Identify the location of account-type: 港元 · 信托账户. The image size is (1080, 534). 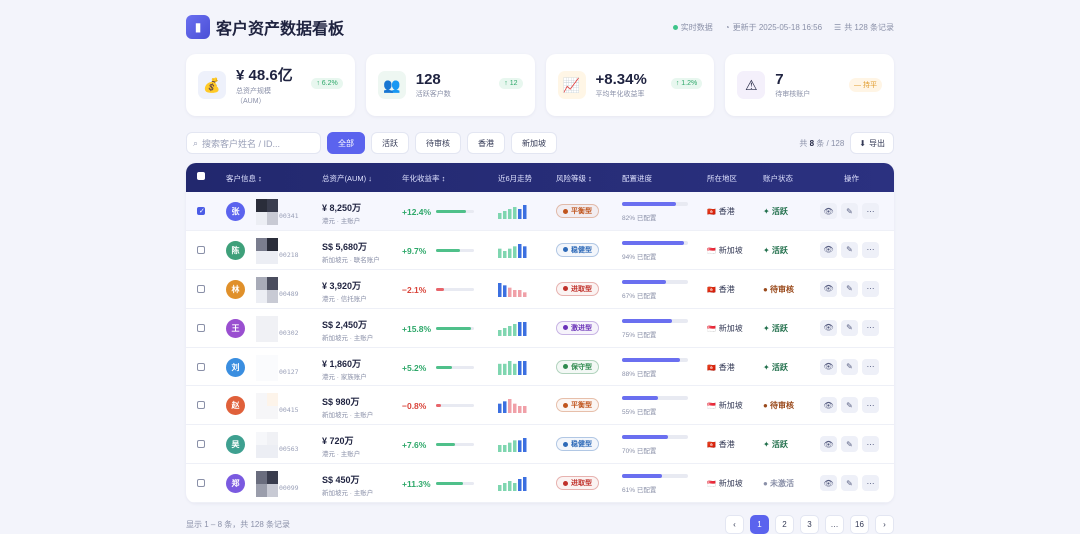
(344, 299).